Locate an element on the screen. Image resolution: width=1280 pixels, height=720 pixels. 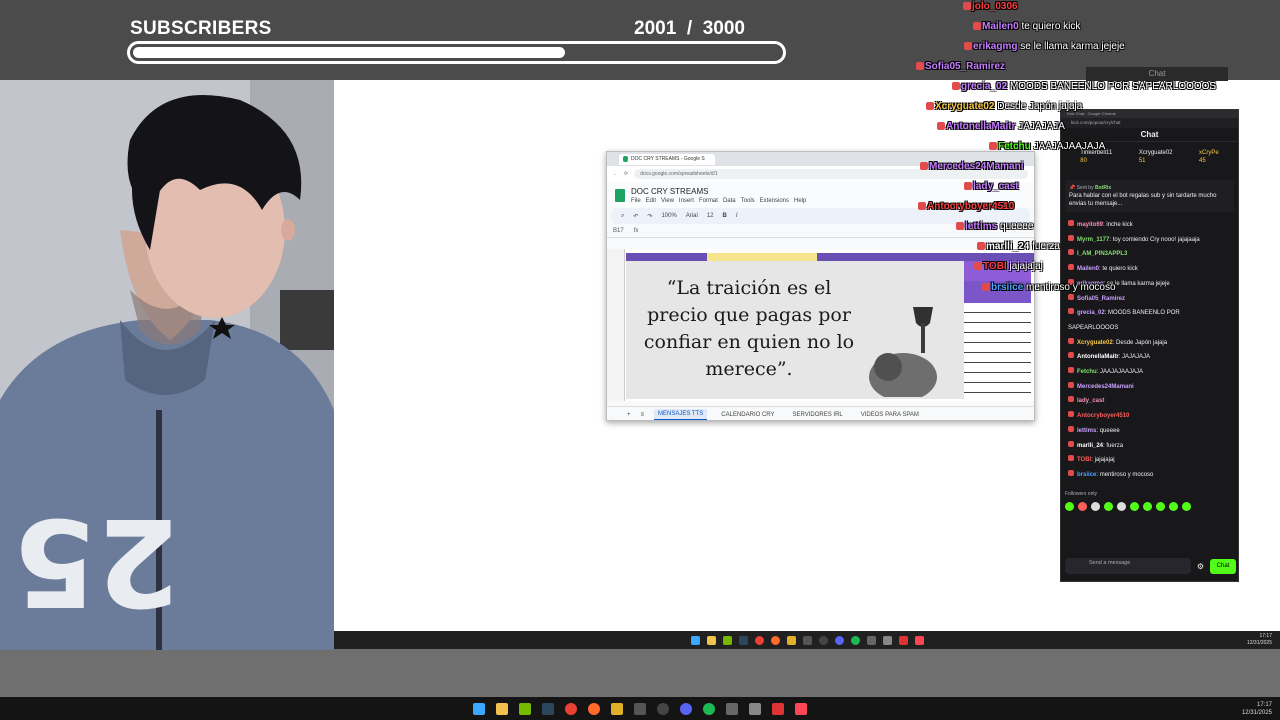
undo-icon: ↶ is located at coordinates (635, 216).